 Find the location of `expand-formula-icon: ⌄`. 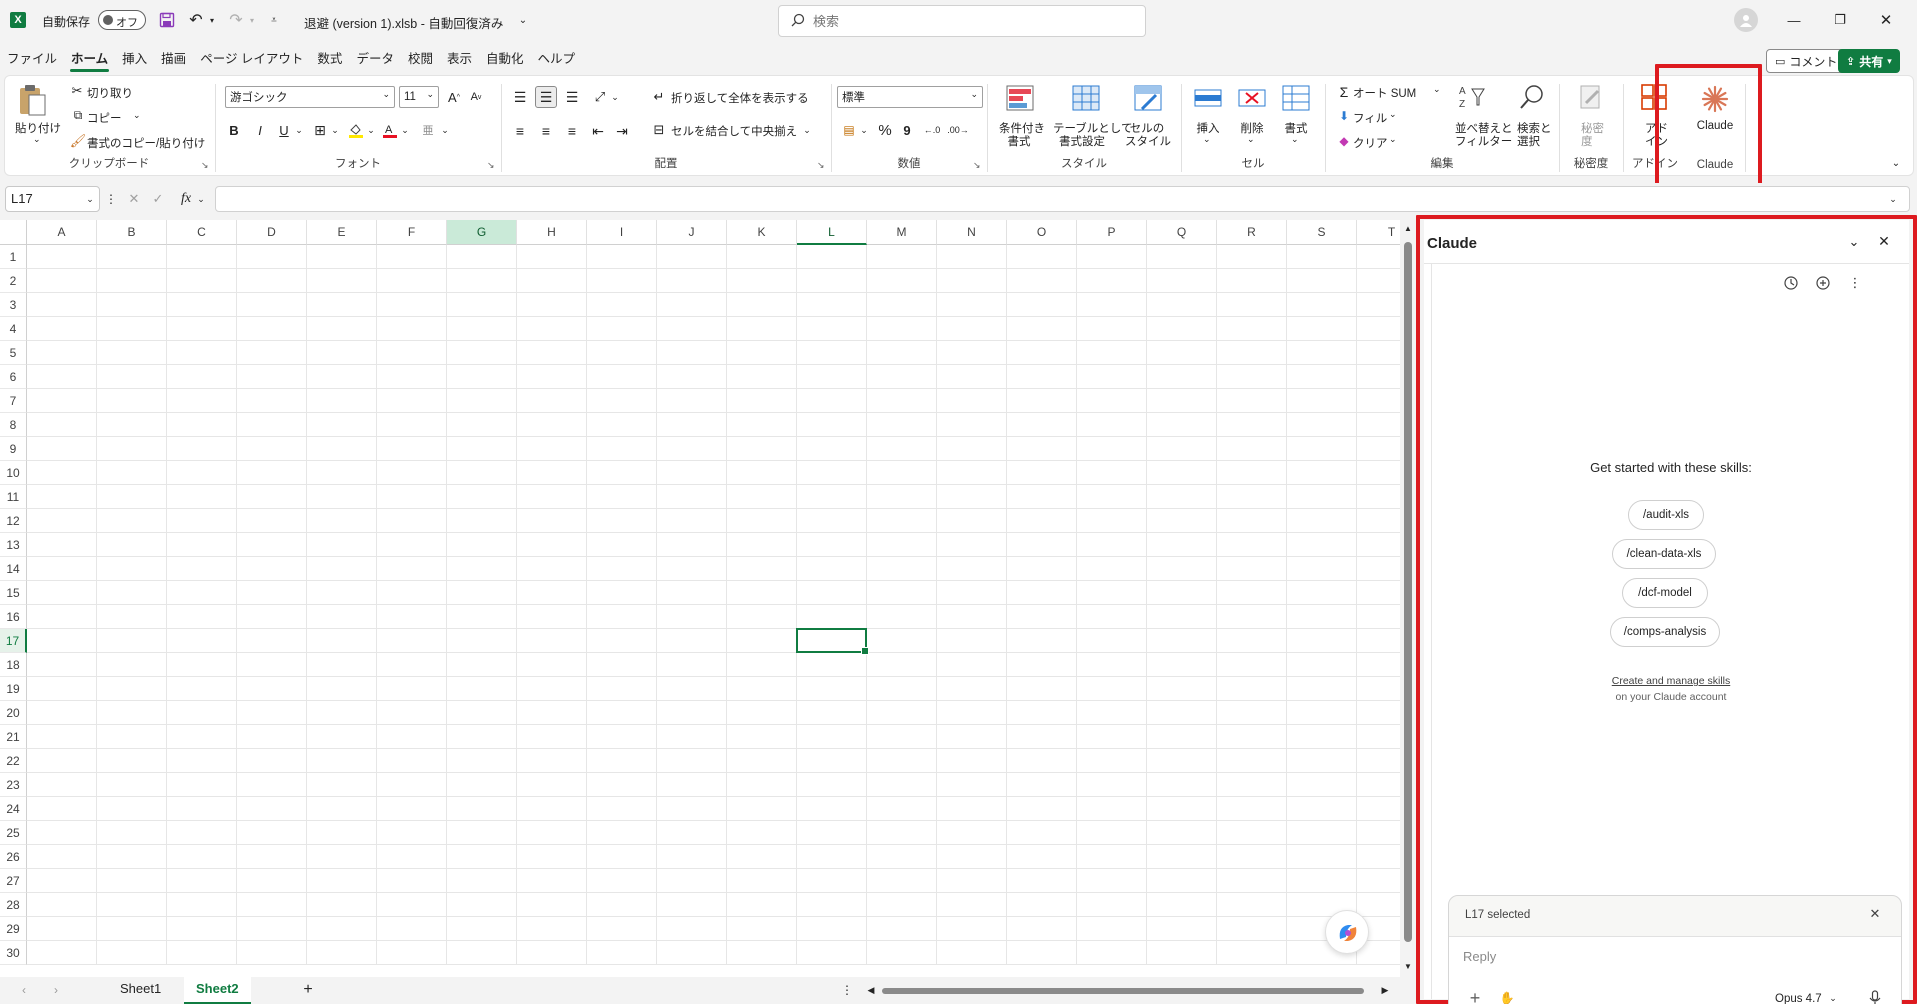

expand-formula-icon: ⌄ is located at coordinates (1893, 199).